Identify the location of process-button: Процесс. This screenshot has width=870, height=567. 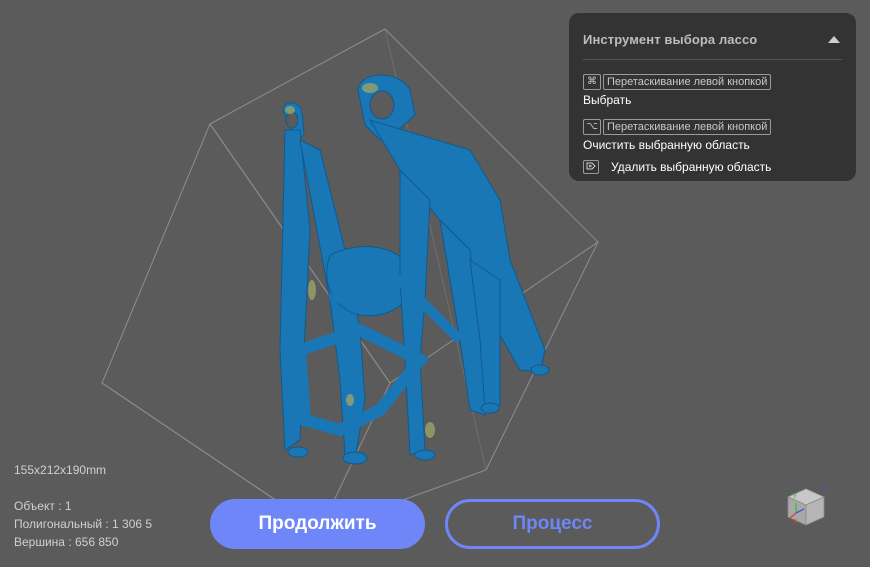
(552, 524).